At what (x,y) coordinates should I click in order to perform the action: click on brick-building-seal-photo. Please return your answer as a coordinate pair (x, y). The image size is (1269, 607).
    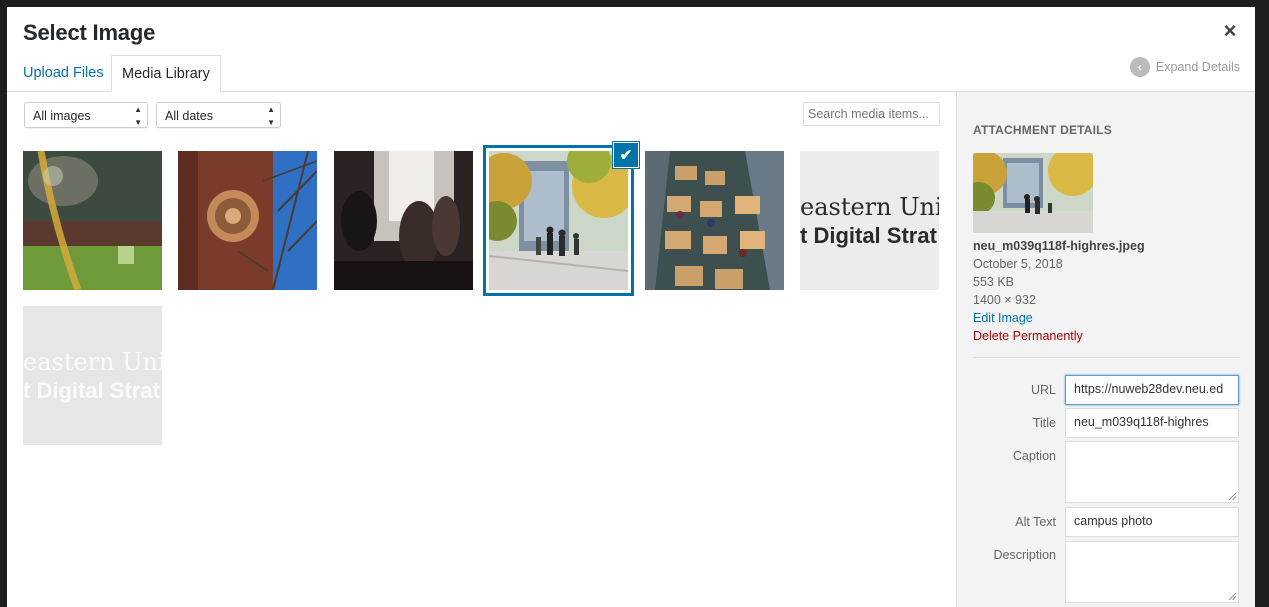
    Looking at the image, I should click on (247, 220).